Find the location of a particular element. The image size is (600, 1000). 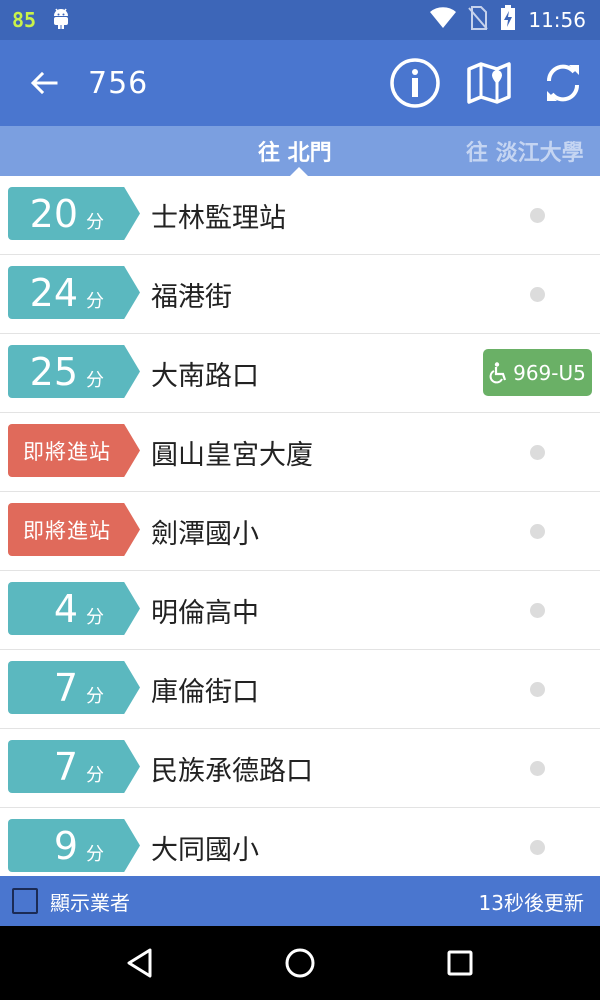

eta-minutes: 9 is located at coordinates (65, 845).